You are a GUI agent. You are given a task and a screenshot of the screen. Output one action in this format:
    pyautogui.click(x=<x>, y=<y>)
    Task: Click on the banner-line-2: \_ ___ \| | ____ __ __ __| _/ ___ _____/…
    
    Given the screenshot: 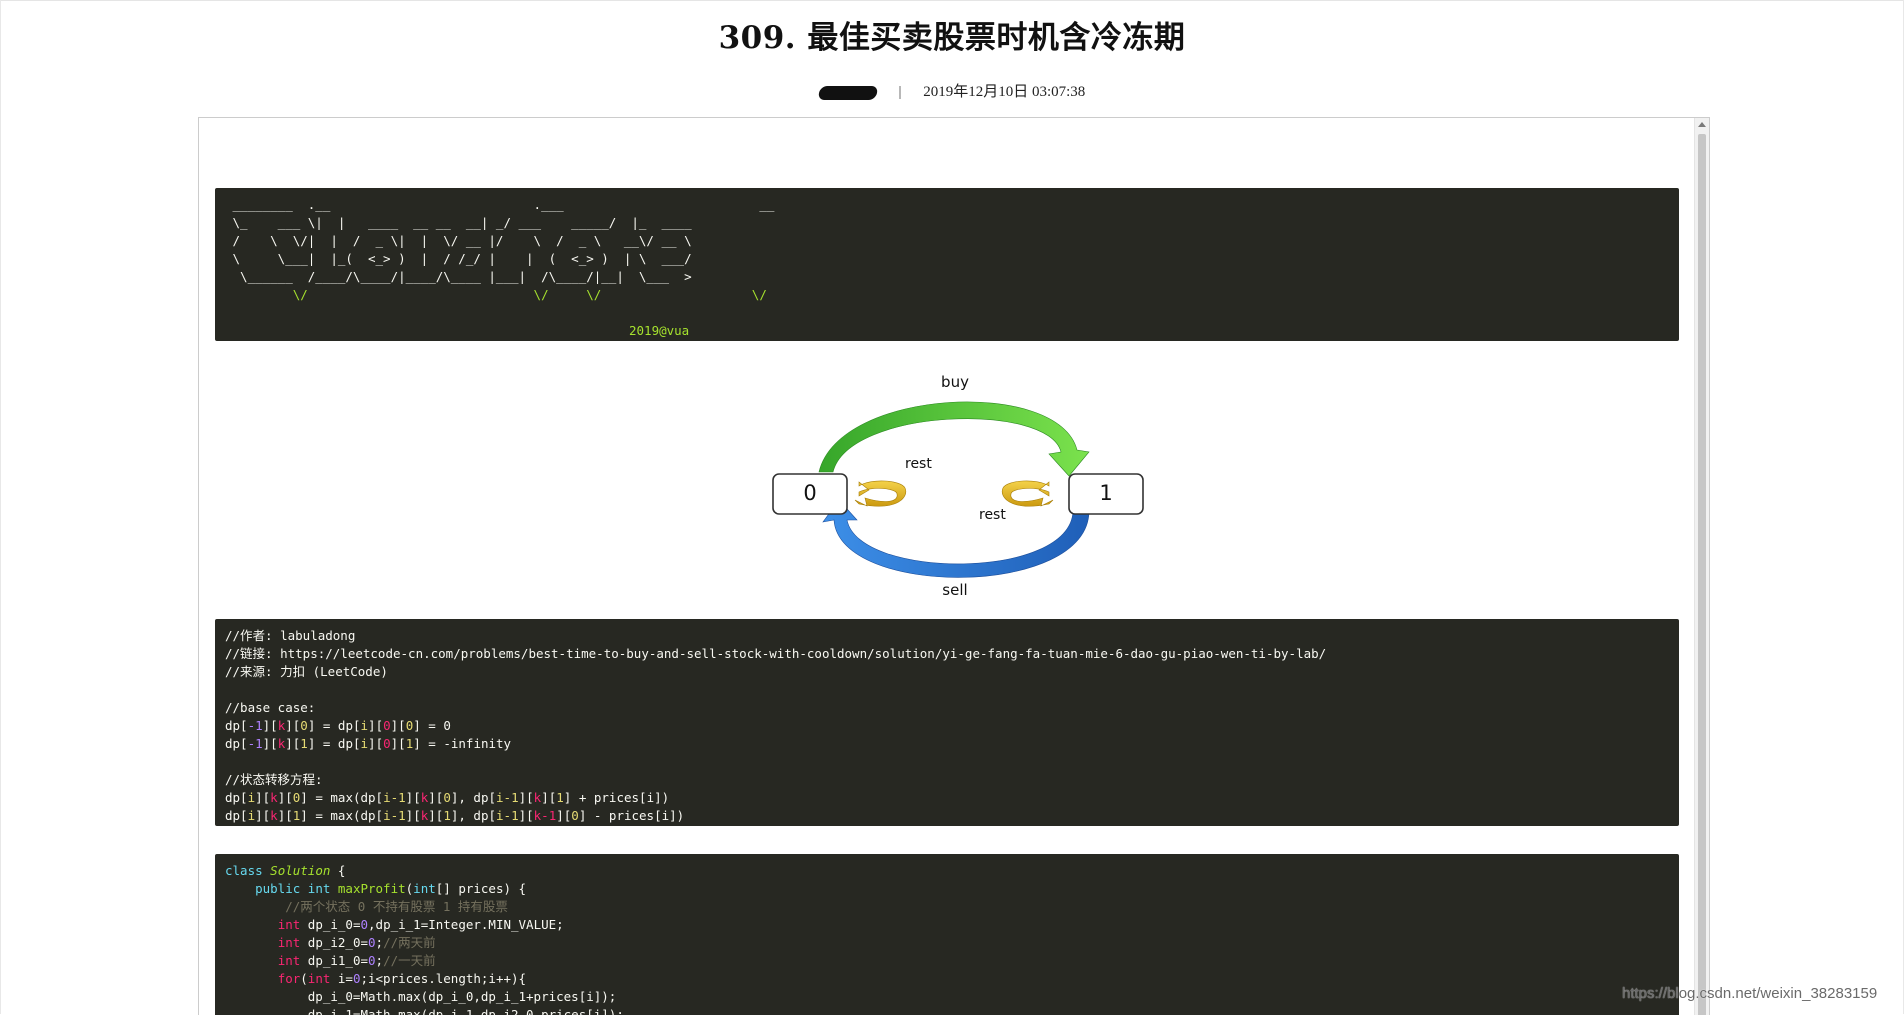 What is the action you would take?
    pyautogui.click(x=458, y=222)
    